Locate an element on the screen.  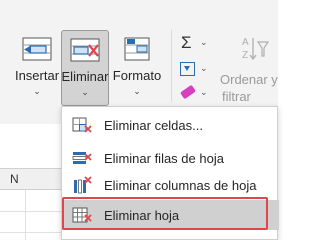
menu-item-delete-rows: Eliminar filas de hoja is located at coordinates (170, 158).